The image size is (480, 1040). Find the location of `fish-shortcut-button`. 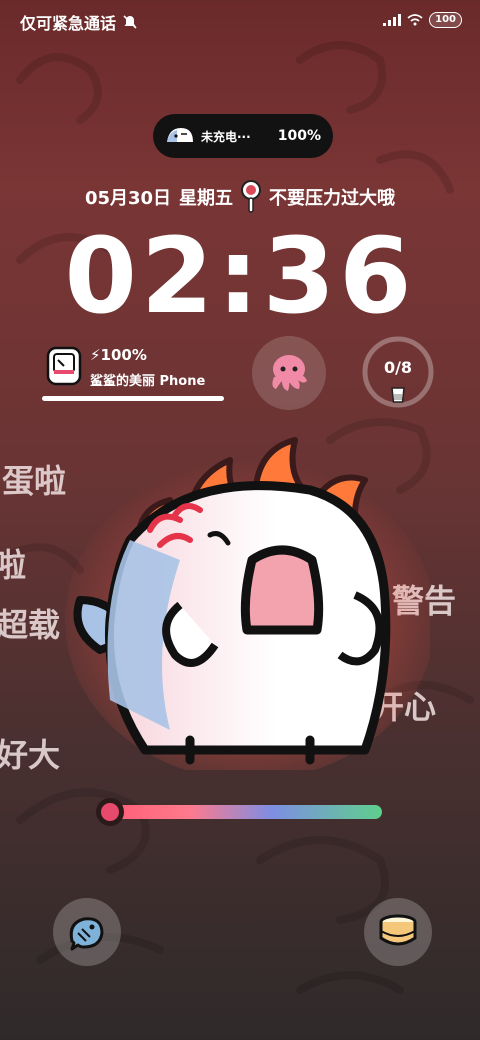

fish-shortcut-button is located at coordinates (87, 932).